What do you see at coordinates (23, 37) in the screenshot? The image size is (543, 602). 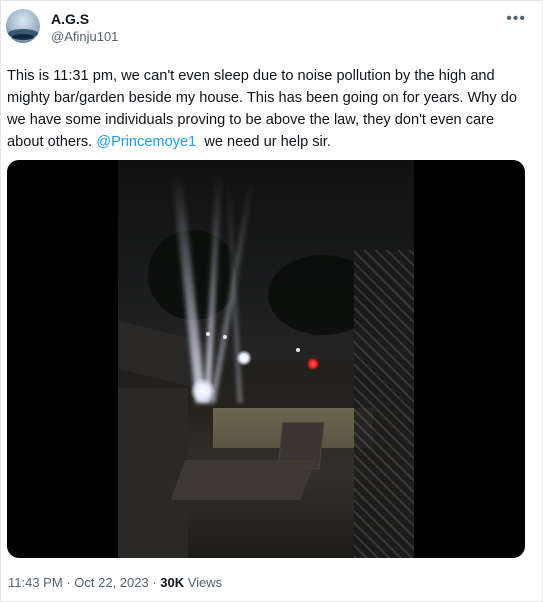 I see `avatar-wave-dark` at bounding box center [23, 37].